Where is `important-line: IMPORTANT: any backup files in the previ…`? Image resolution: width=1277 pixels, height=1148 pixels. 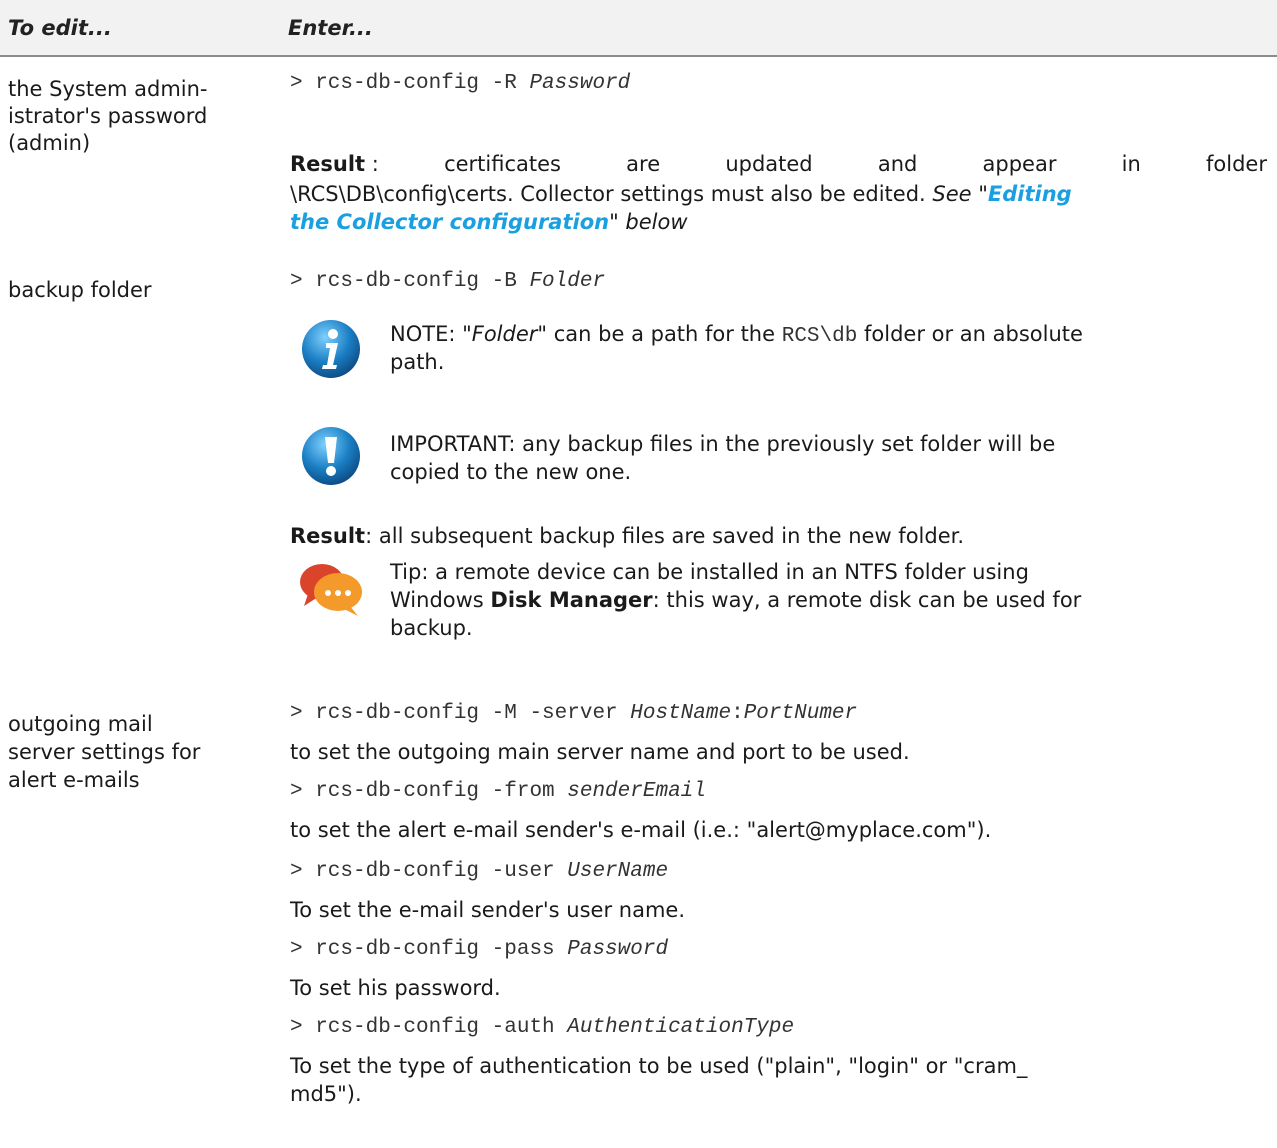
important-line: IMPORTANT: any backup files in the previ… is located at coordinates (723, 444).